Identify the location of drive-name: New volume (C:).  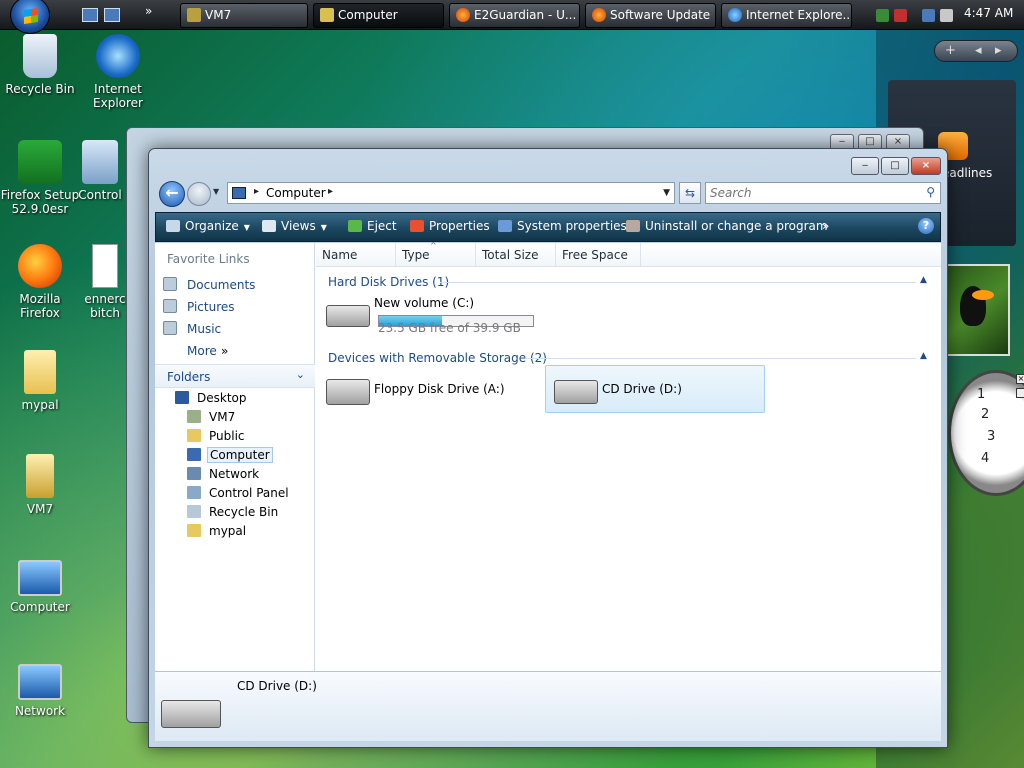
(424, 303).